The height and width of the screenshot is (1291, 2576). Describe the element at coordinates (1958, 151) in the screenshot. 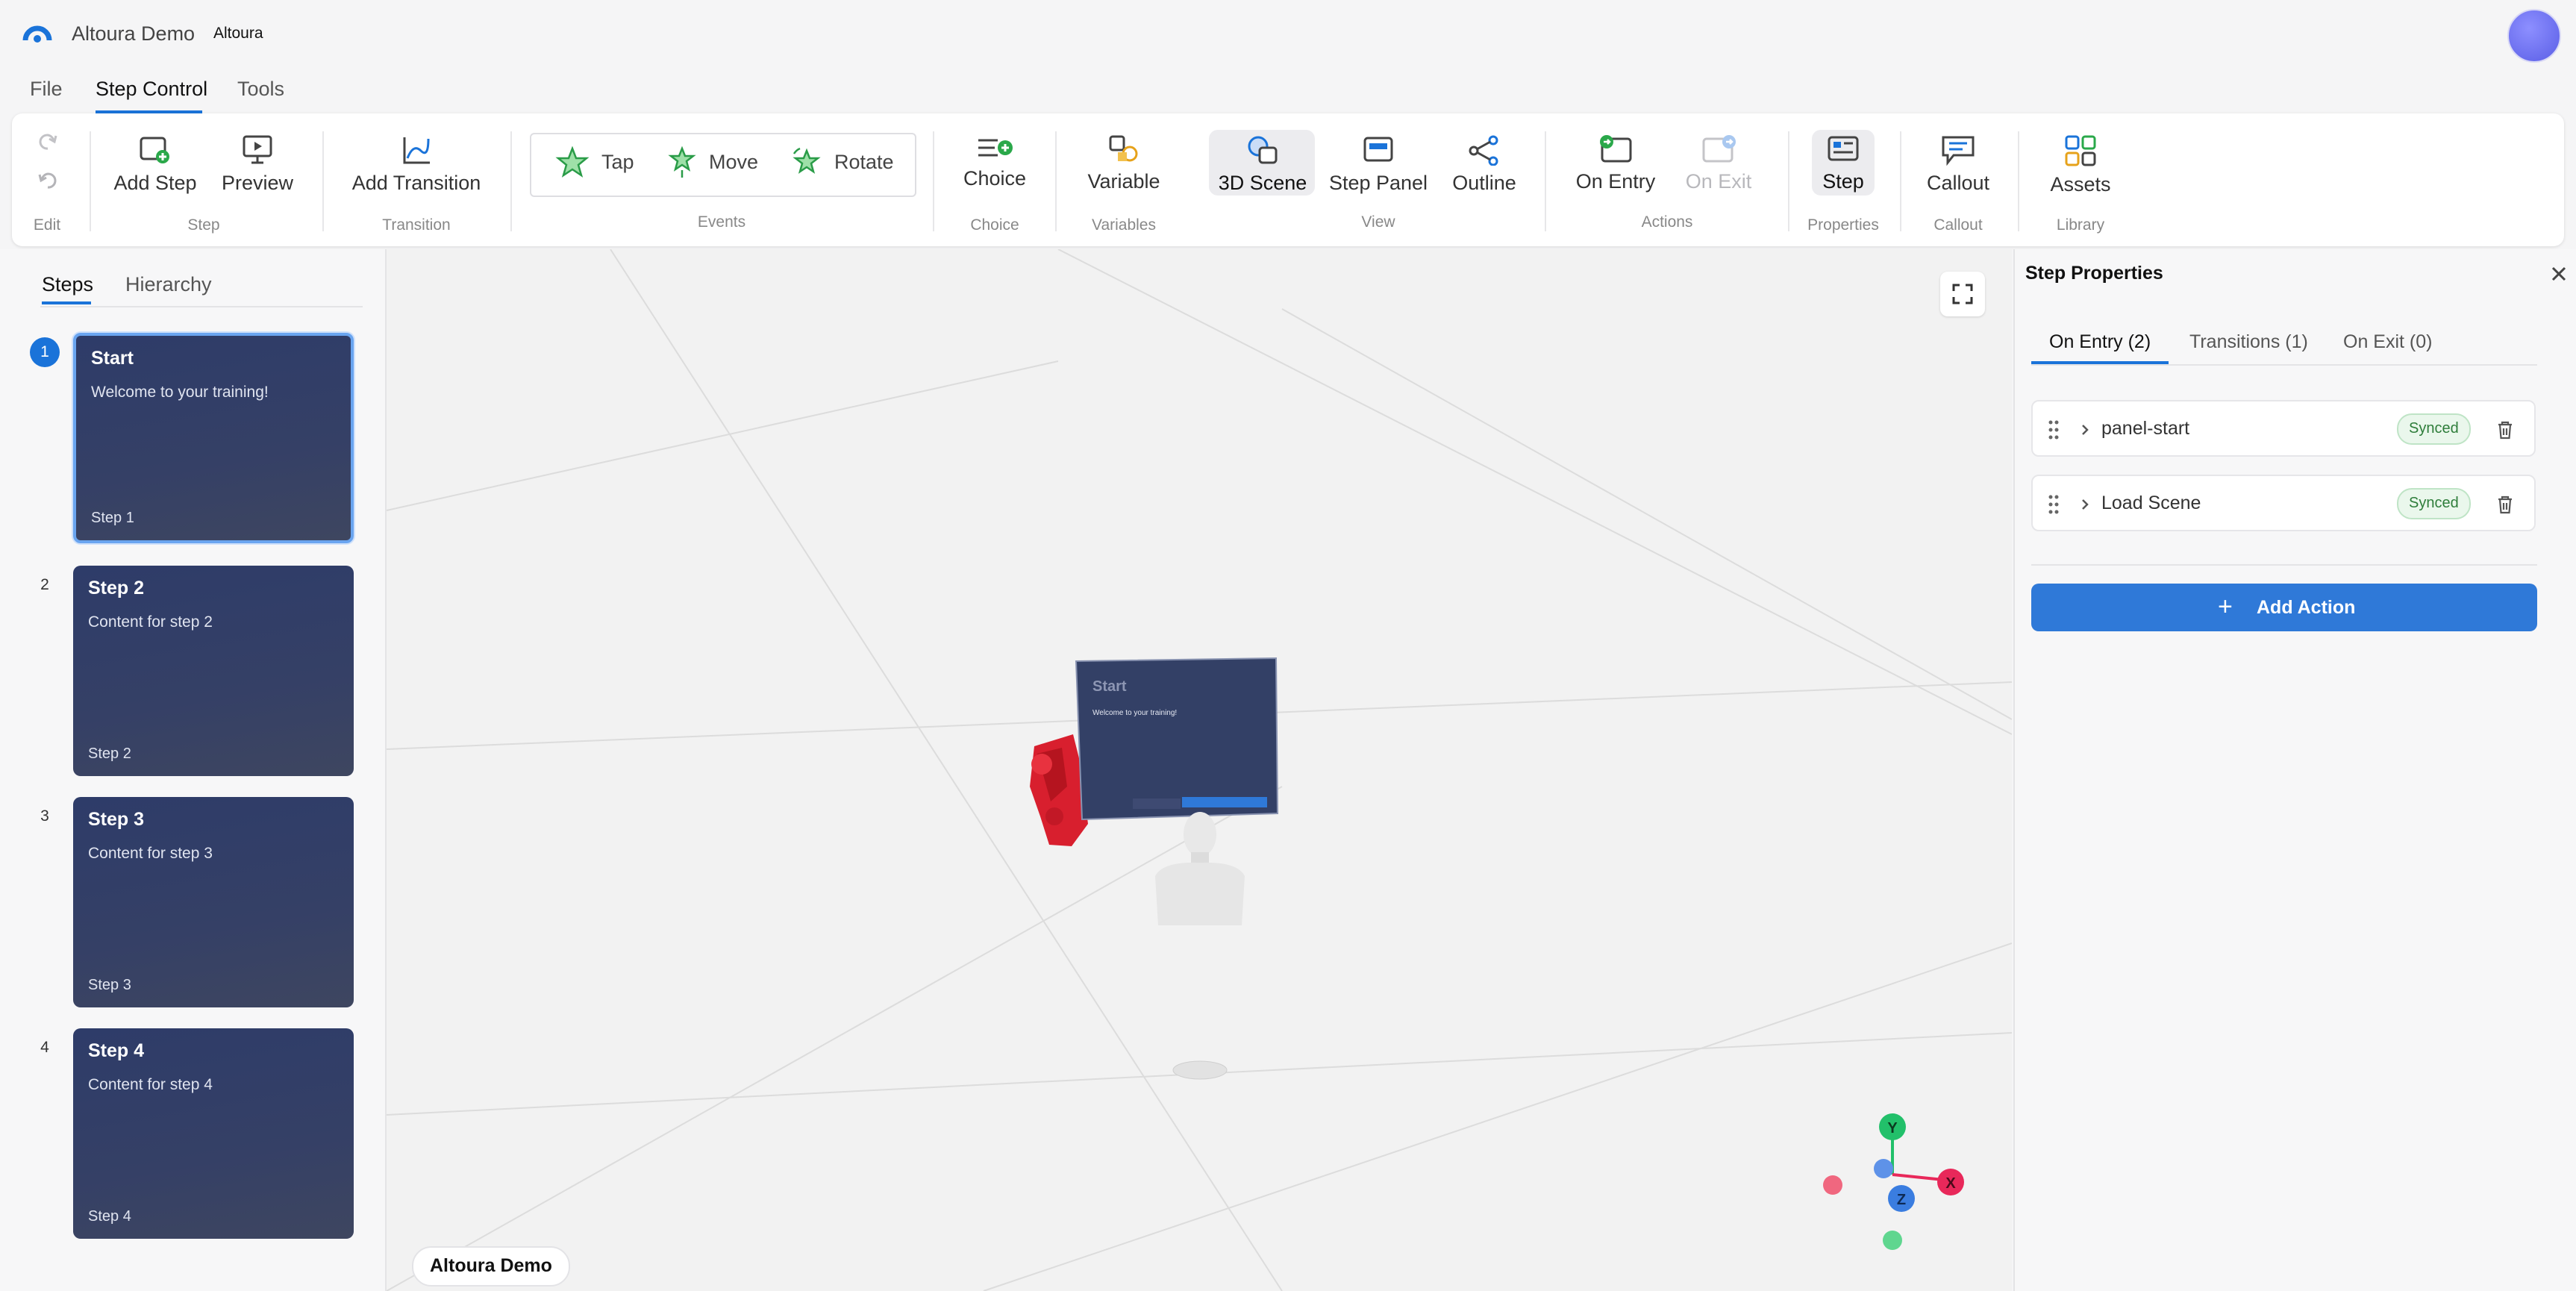

I see `callout-icon` at that location.